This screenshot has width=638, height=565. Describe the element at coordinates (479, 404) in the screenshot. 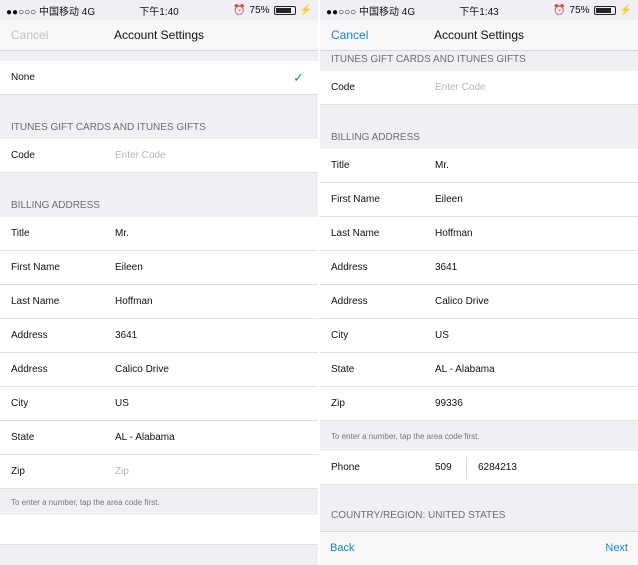

I see `billing-row: Zip 99336` at that location.